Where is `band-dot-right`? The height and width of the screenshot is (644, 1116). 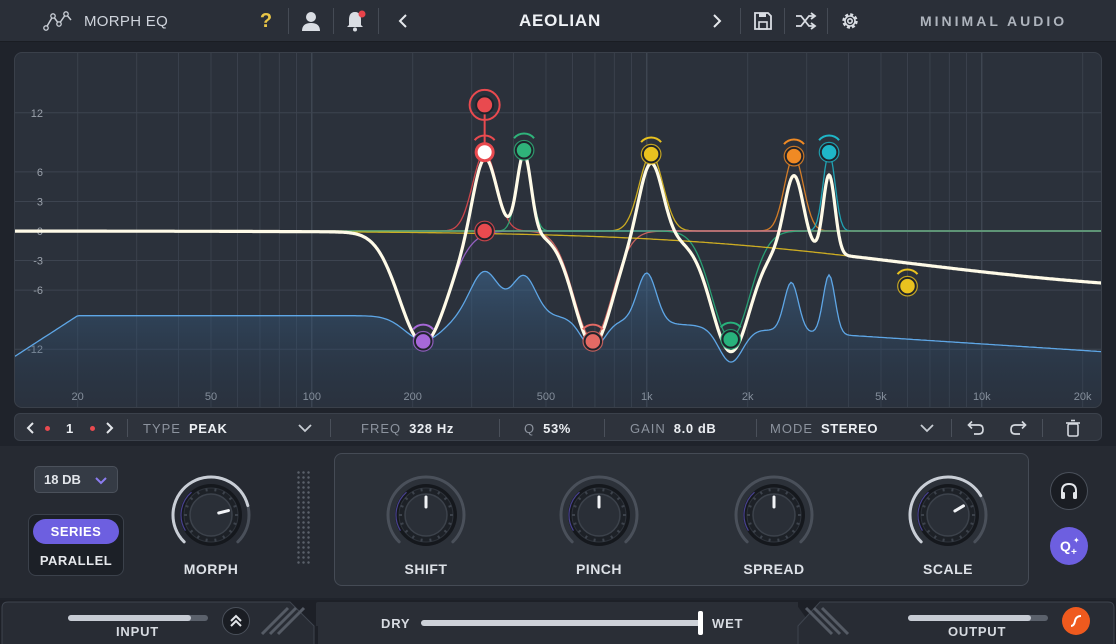
band-dot-right is located at coordinates (92, 428).